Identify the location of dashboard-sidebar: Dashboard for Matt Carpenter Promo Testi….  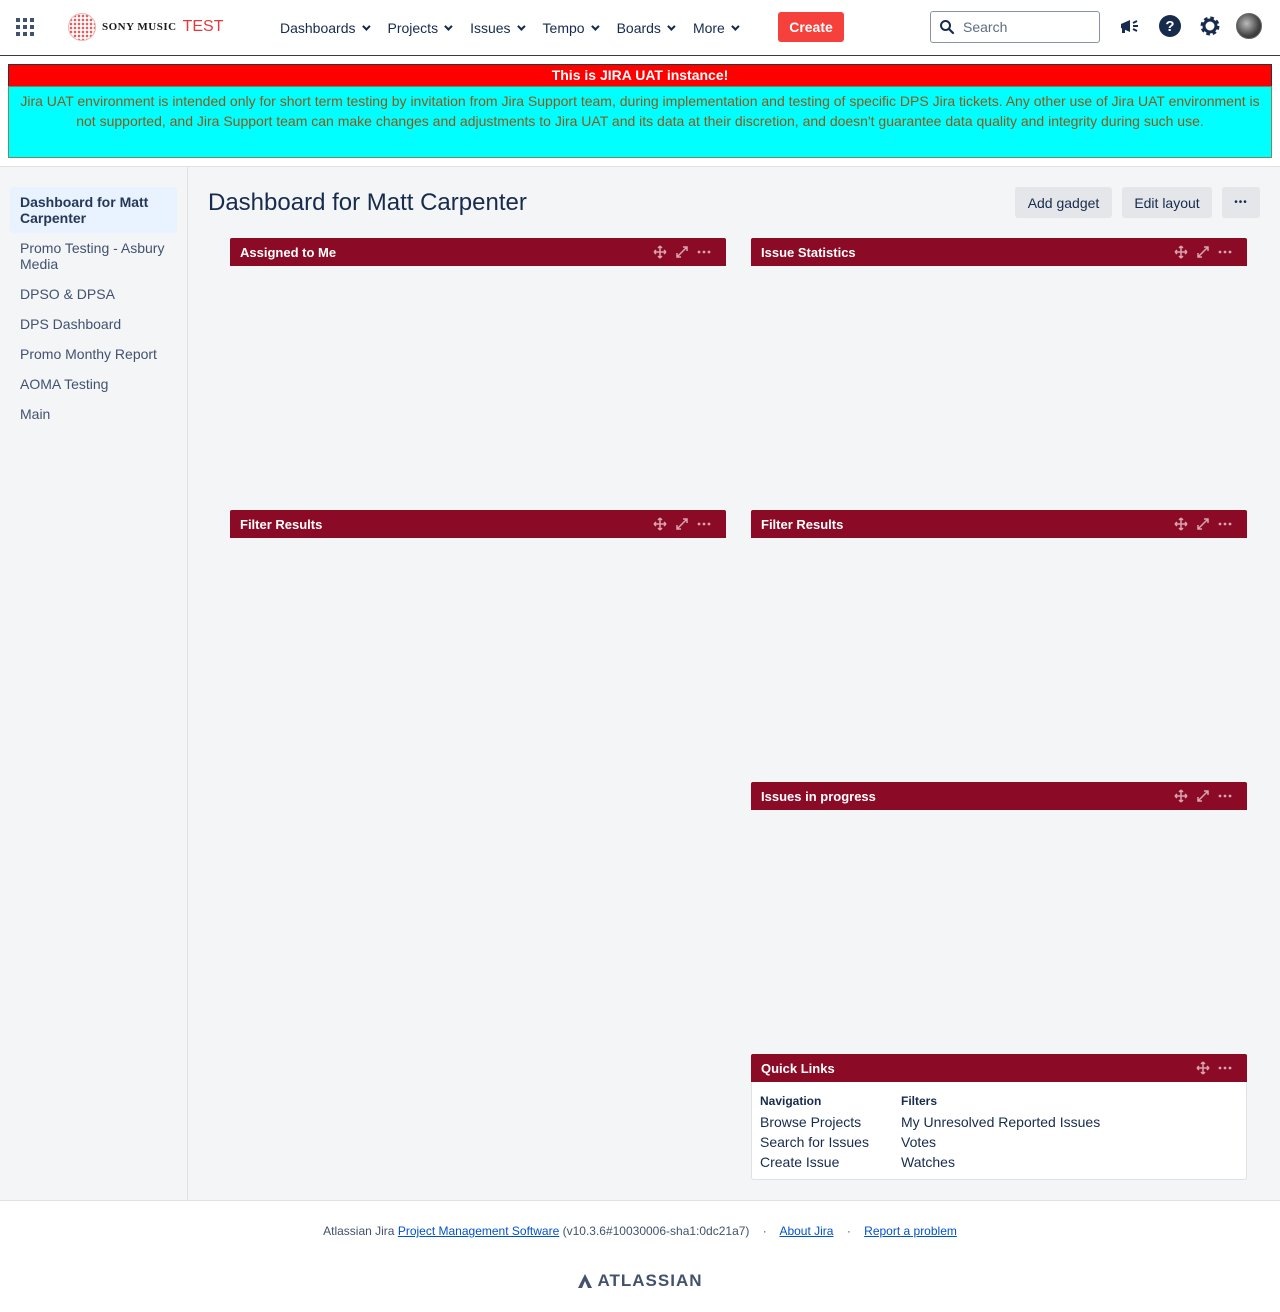
(94, 684).